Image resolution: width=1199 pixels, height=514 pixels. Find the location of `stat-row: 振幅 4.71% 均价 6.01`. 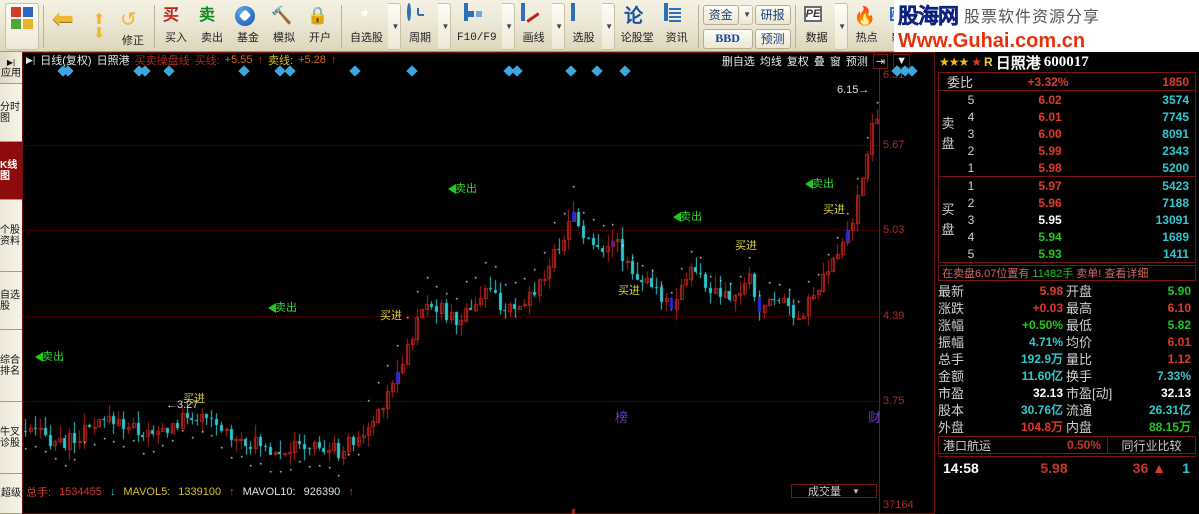

stat-row: 振幅 4.71% 均价 6.01 is located at coordinates (1067, 342).